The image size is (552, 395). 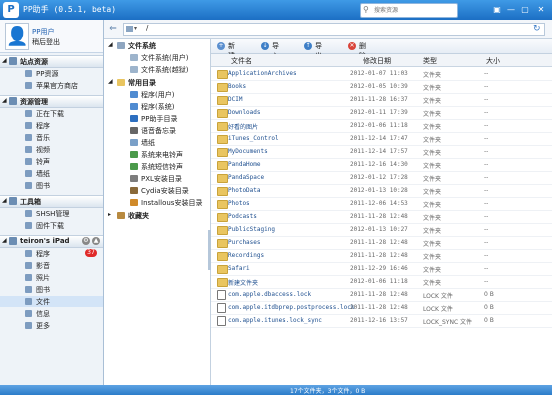 What do you see at coordinates (135, 28) in the screenshot?
I see `chevron-down-icon: ▾` at bounding box center [135, 28].